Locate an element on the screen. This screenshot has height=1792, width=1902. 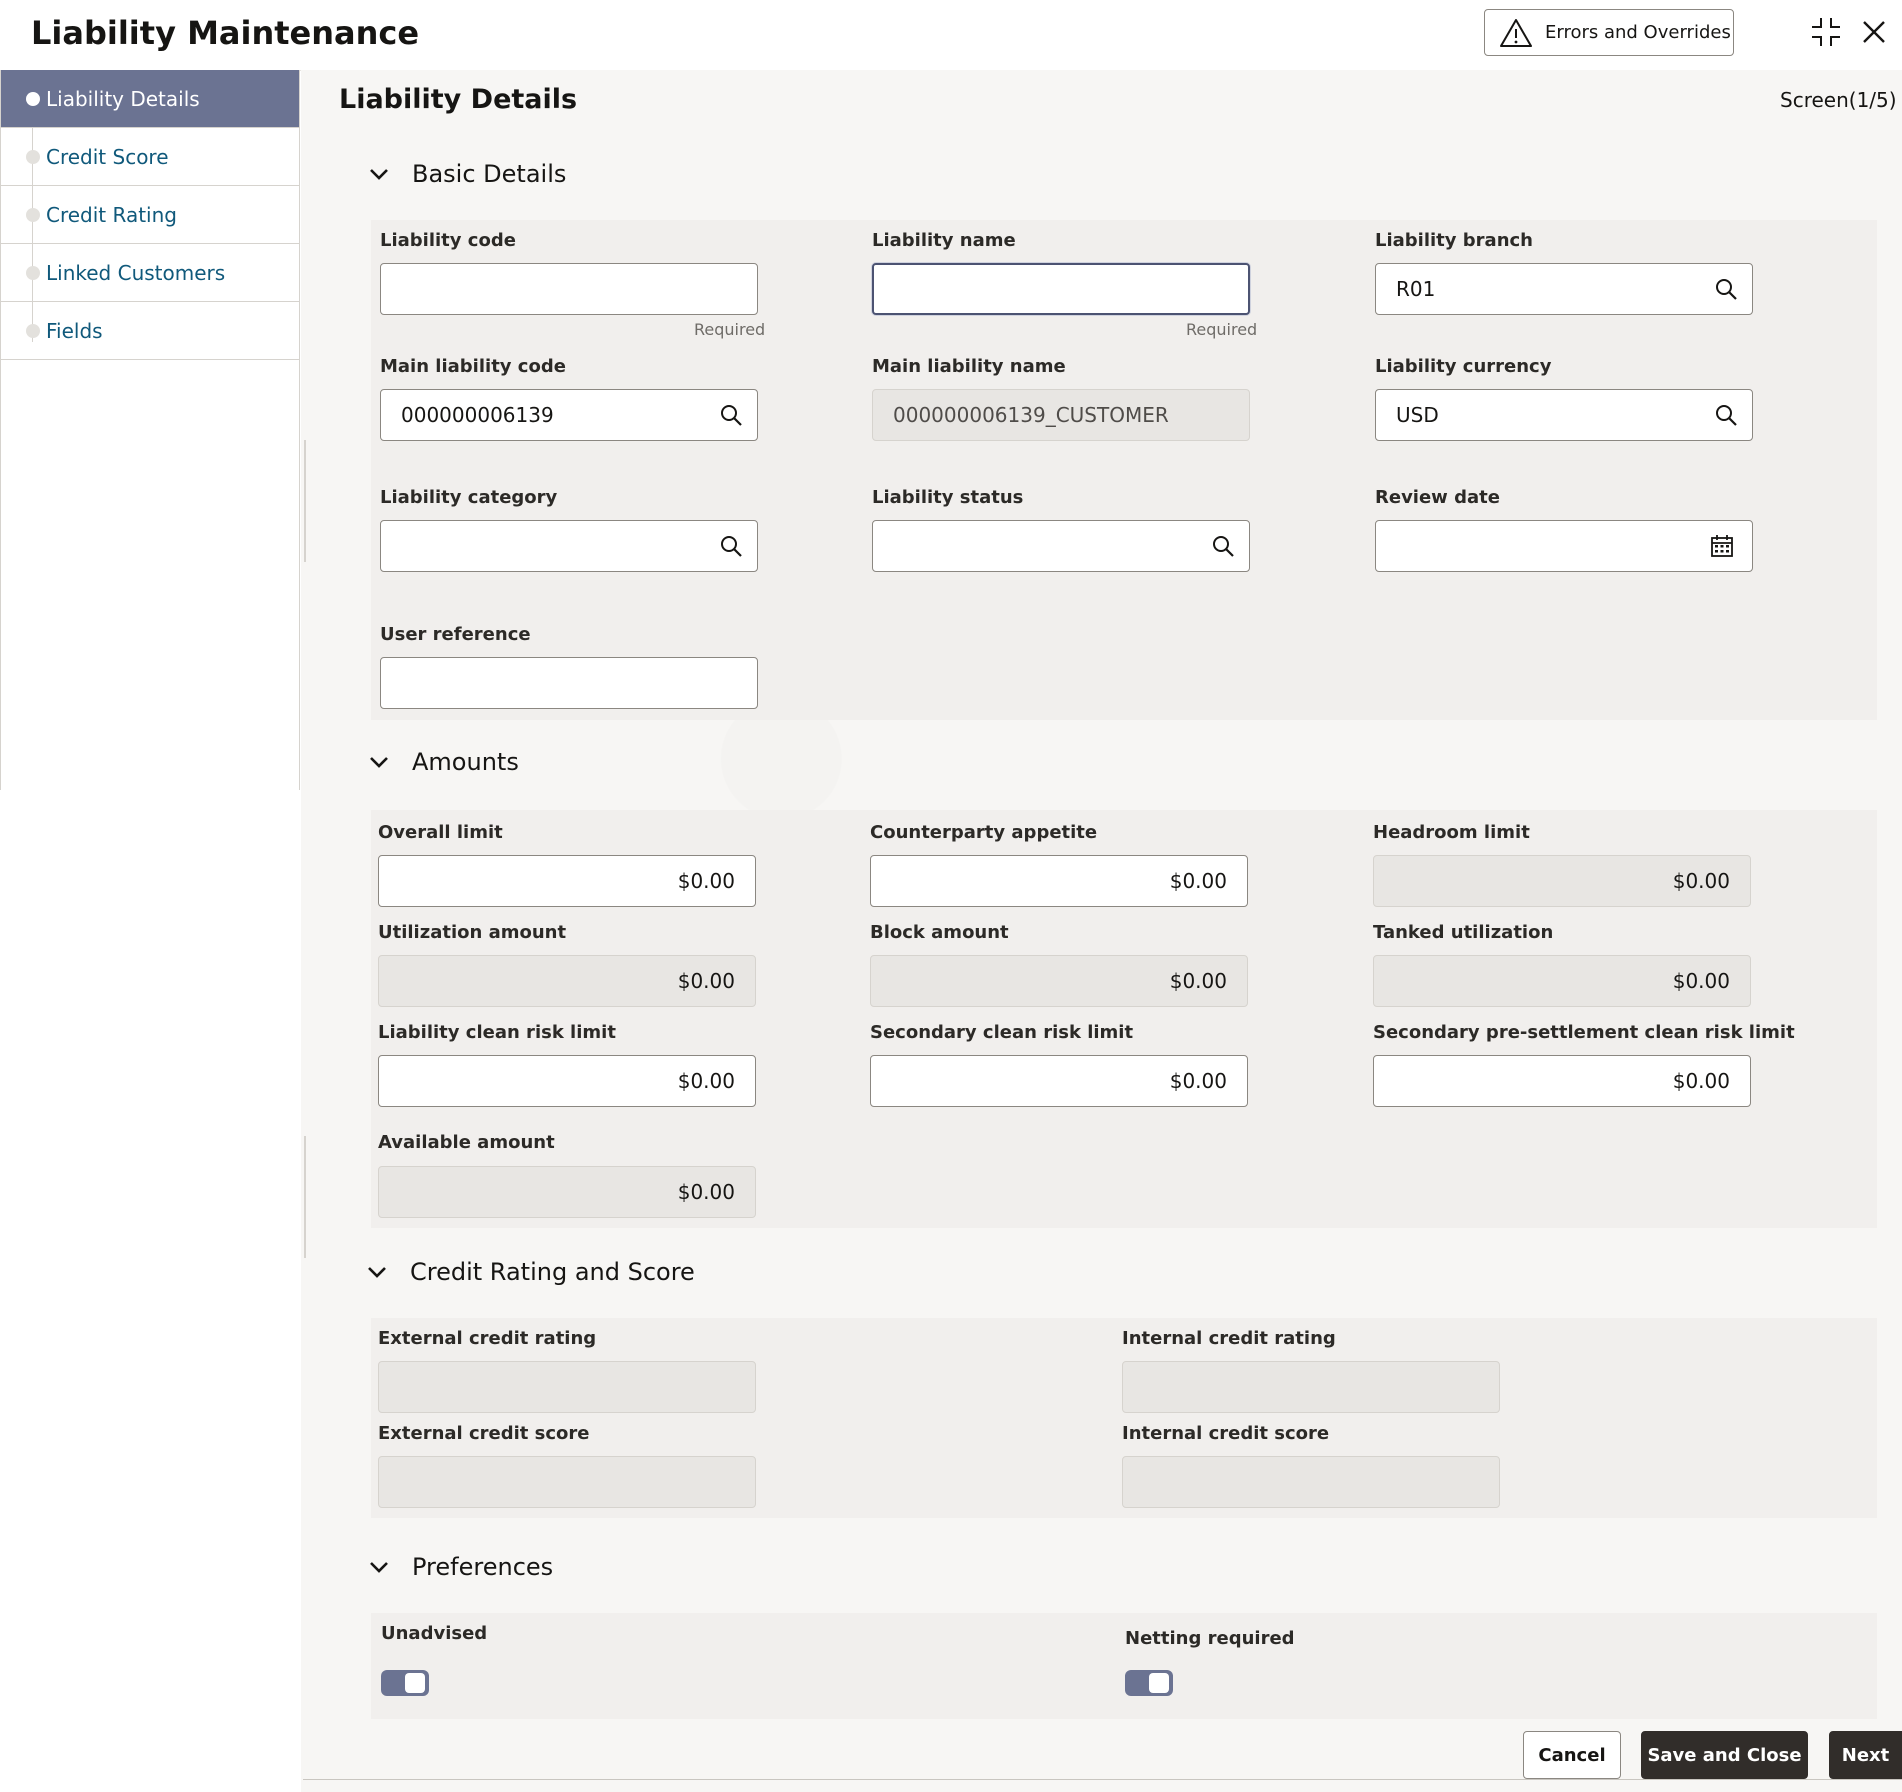
required-hint: Required is located at coordinates (730, 329).